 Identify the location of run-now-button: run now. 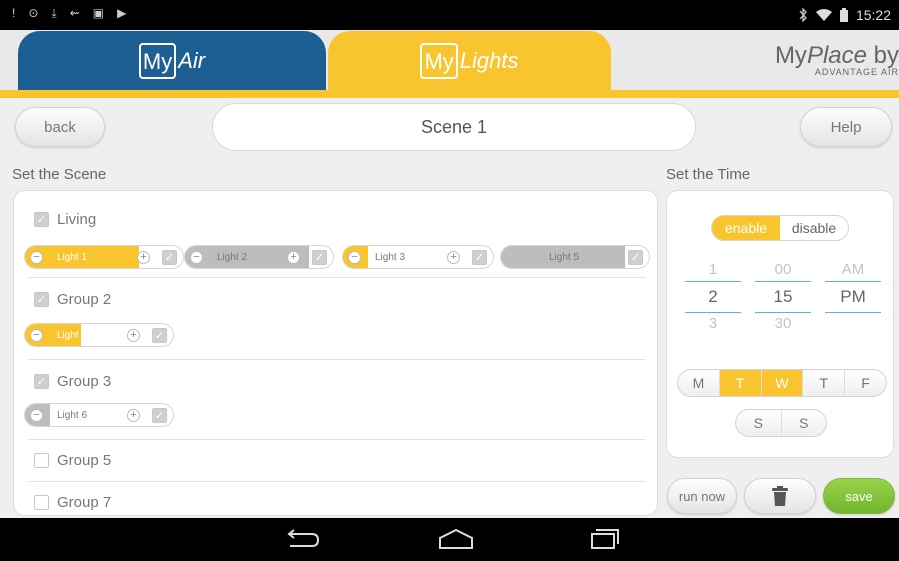
(702, 496).